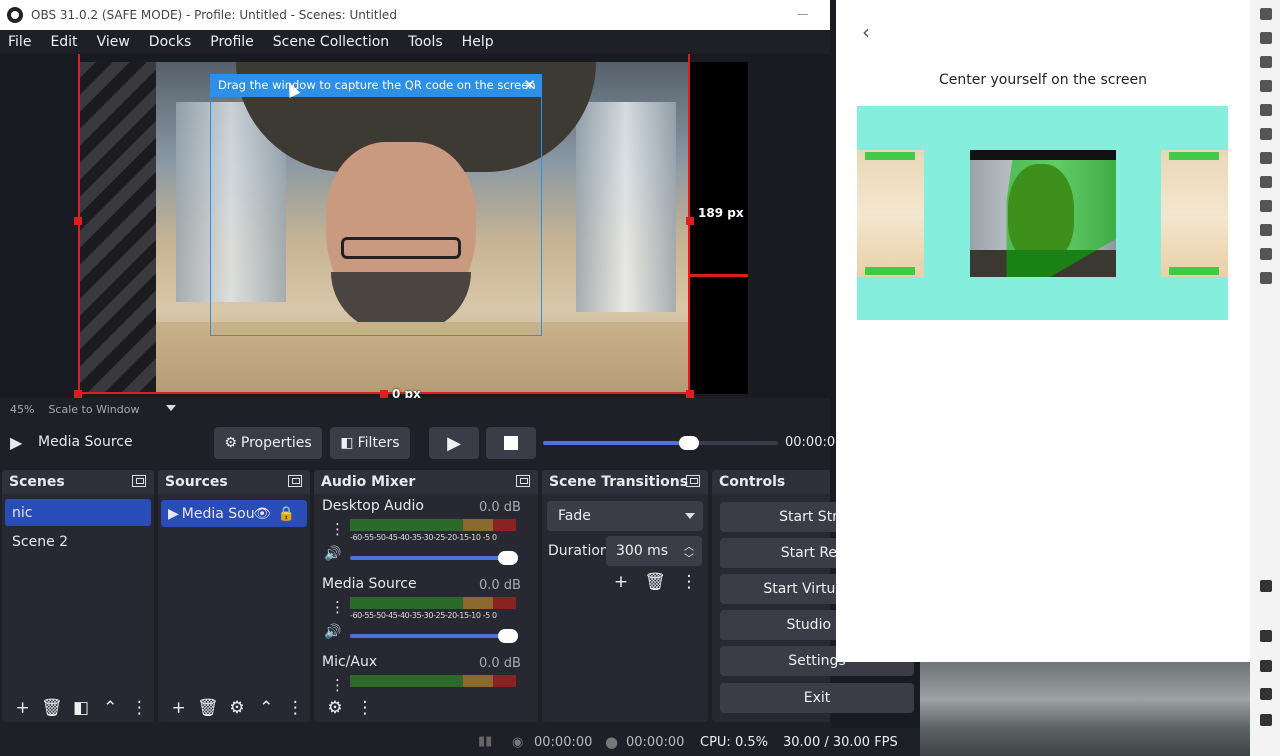 The height and width of the screenshot is (756, 1280). I want to click on back-arrow-icon: ‹, so click(866, 32).